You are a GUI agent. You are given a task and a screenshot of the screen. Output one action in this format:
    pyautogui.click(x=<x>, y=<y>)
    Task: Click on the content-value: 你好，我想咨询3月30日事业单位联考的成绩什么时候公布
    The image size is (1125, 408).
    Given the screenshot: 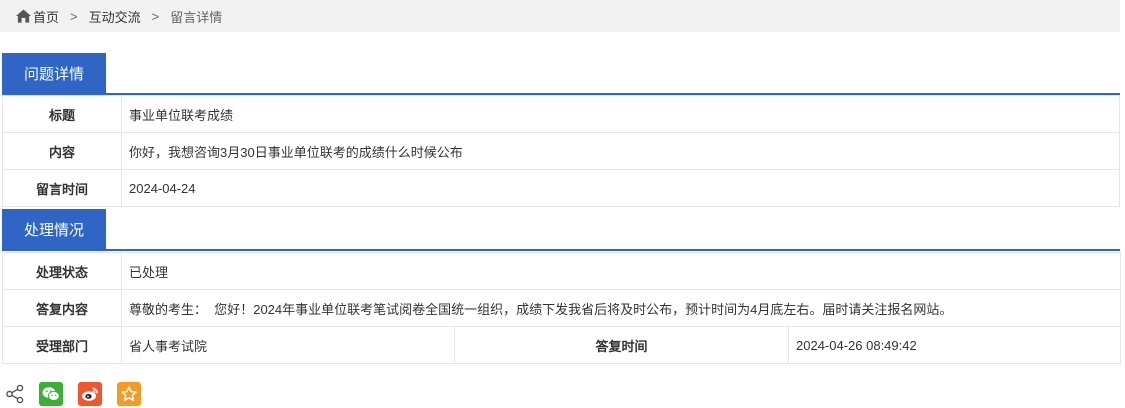 What is the action you would take?
    pyautogui.click(x=620, y=151)
    